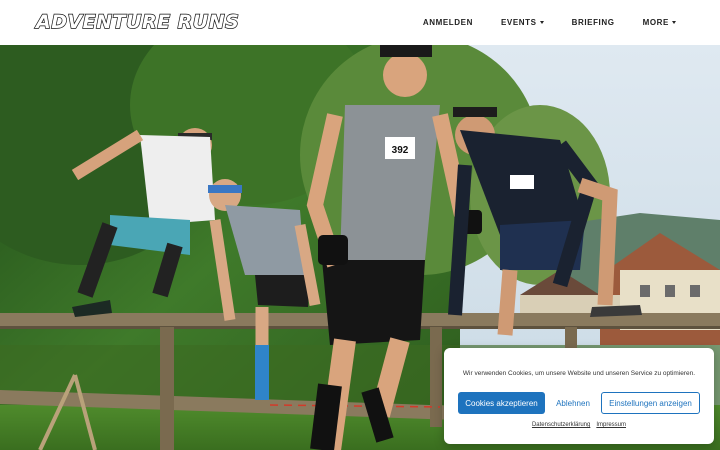  Describe the element at coordinates (518, 22) in the screenshot. I see `nav-item-label: EVENTS` at that location.